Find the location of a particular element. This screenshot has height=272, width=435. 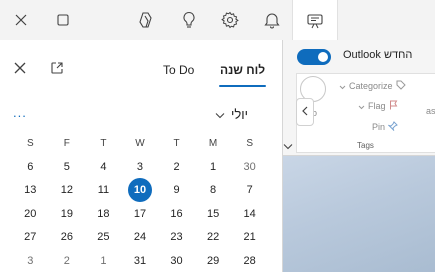

gear-icon is located at coordinates (230, 20).